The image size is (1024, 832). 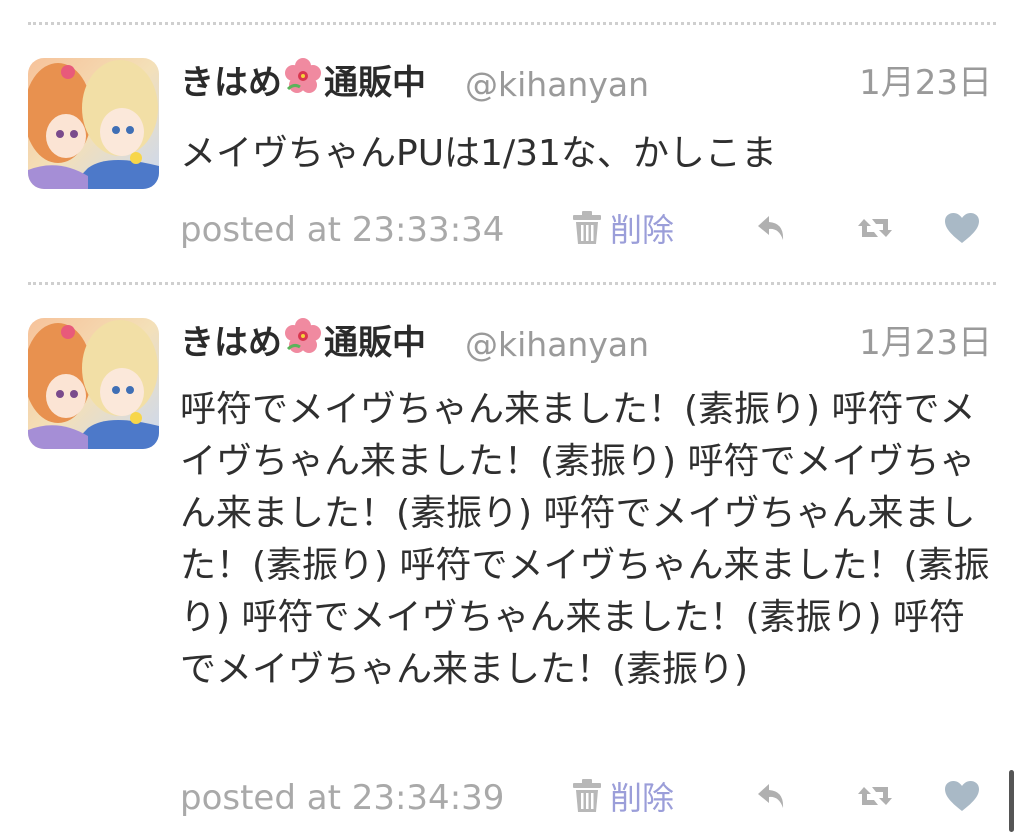 What do you see at coordinates (342, 798) in the screenshot?
I see `posted-time: posted at 23:34:39` at bounding box center [342, 798].